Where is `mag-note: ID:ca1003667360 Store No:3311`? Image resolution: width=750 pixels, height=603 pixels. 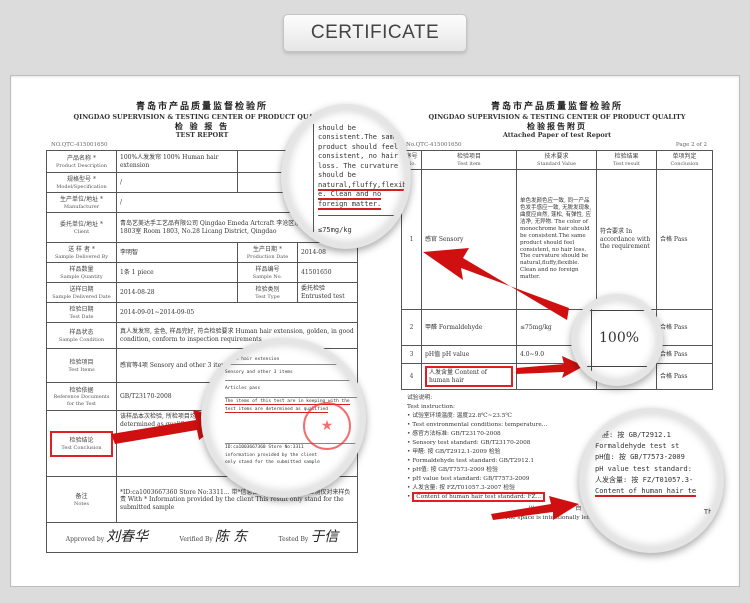
mag-note: ID:ca1003667360 Store No:3311 is located at coordinates (264, 448).